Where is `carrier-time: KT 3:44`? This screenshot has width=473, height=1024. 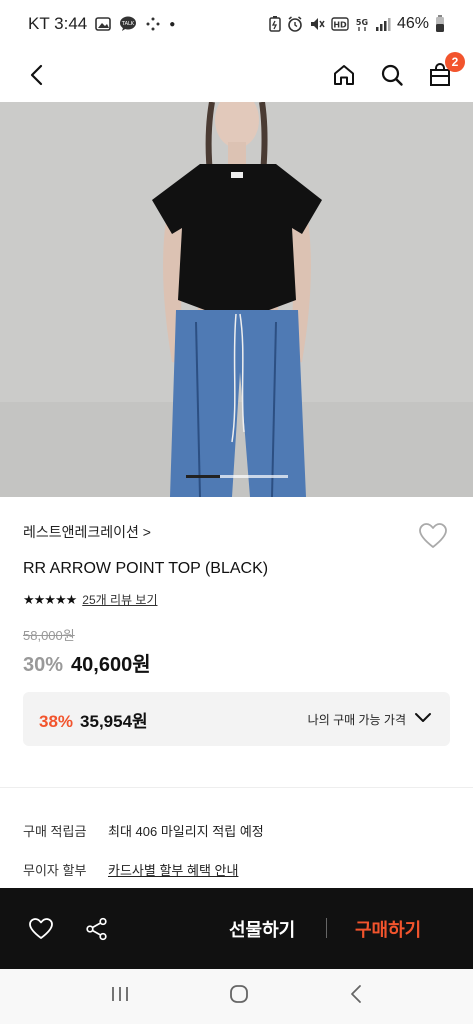 carrier-time: KT 3:44 is located at coordinates (58, 23).